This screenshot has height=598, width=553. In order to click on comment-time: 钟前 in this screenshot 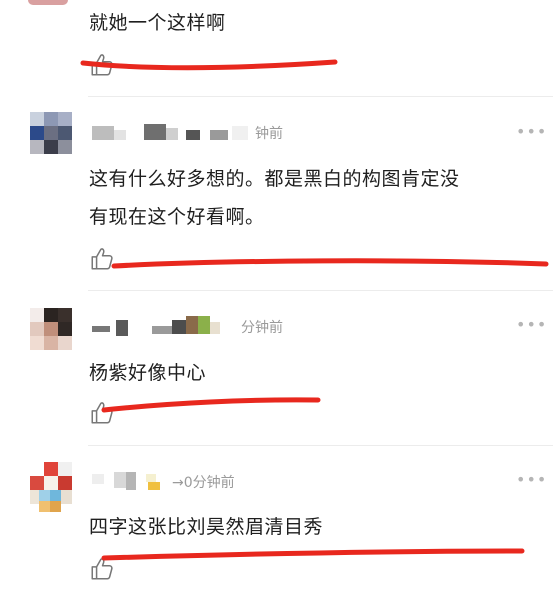, I will do `click(269, 134)`.